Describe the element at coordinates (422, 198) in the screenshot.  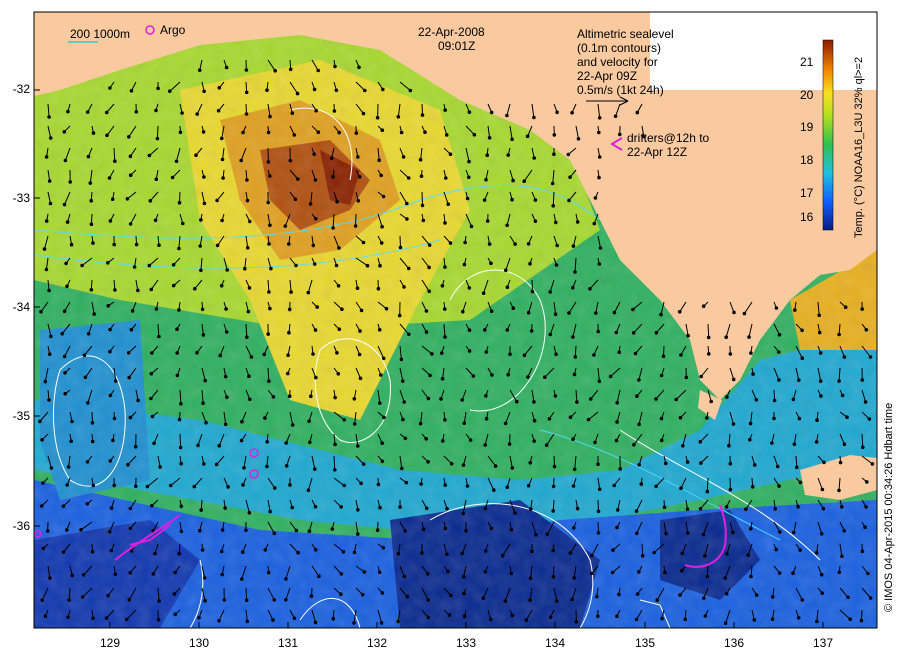
I see `velocity-arrow` at that location.